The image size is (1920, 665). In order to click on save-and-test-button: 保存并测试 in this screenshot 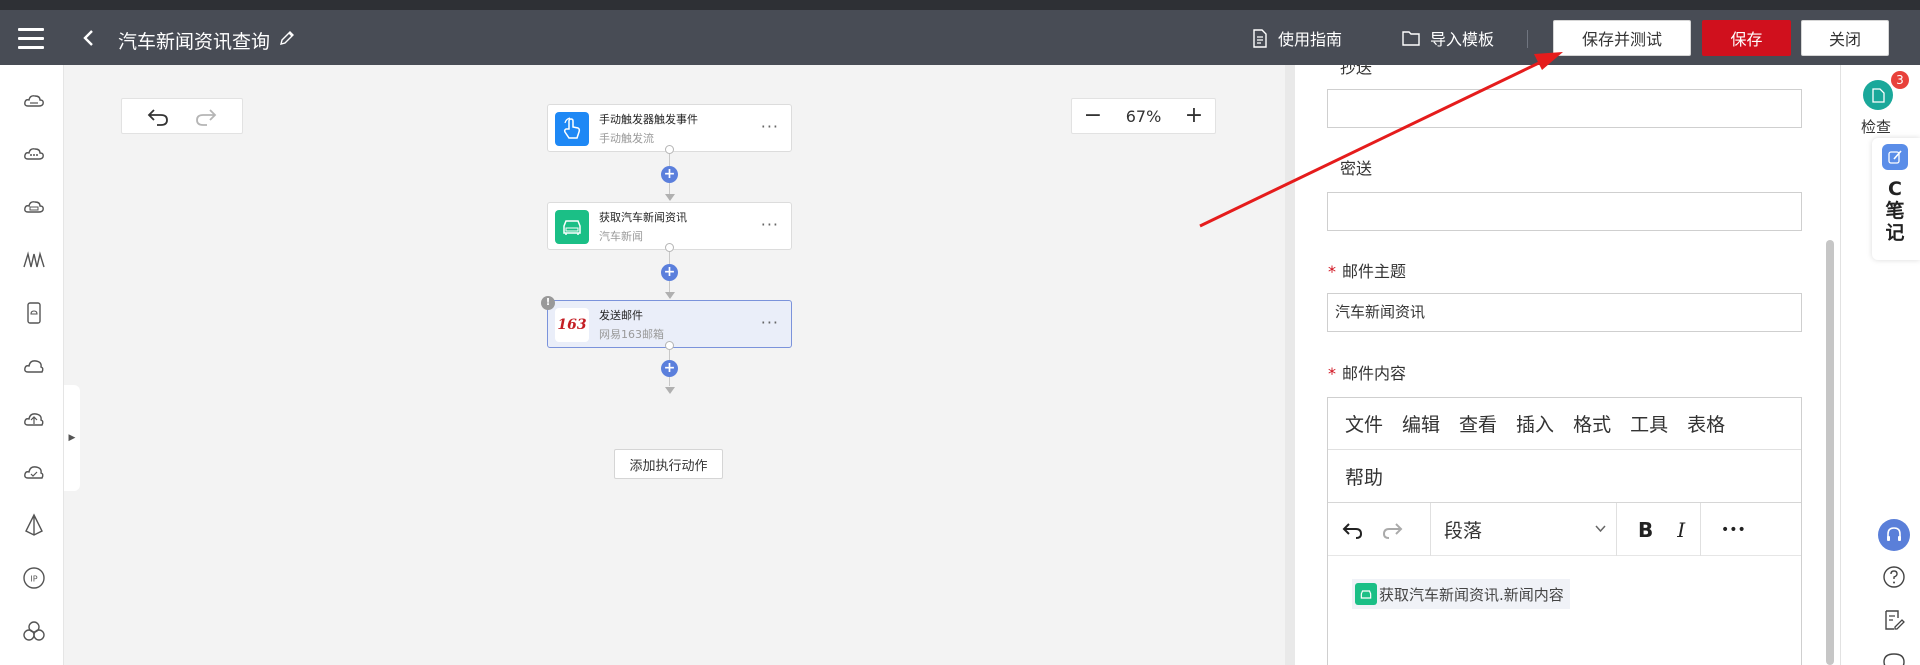, I will do `click(1622, 38)`.